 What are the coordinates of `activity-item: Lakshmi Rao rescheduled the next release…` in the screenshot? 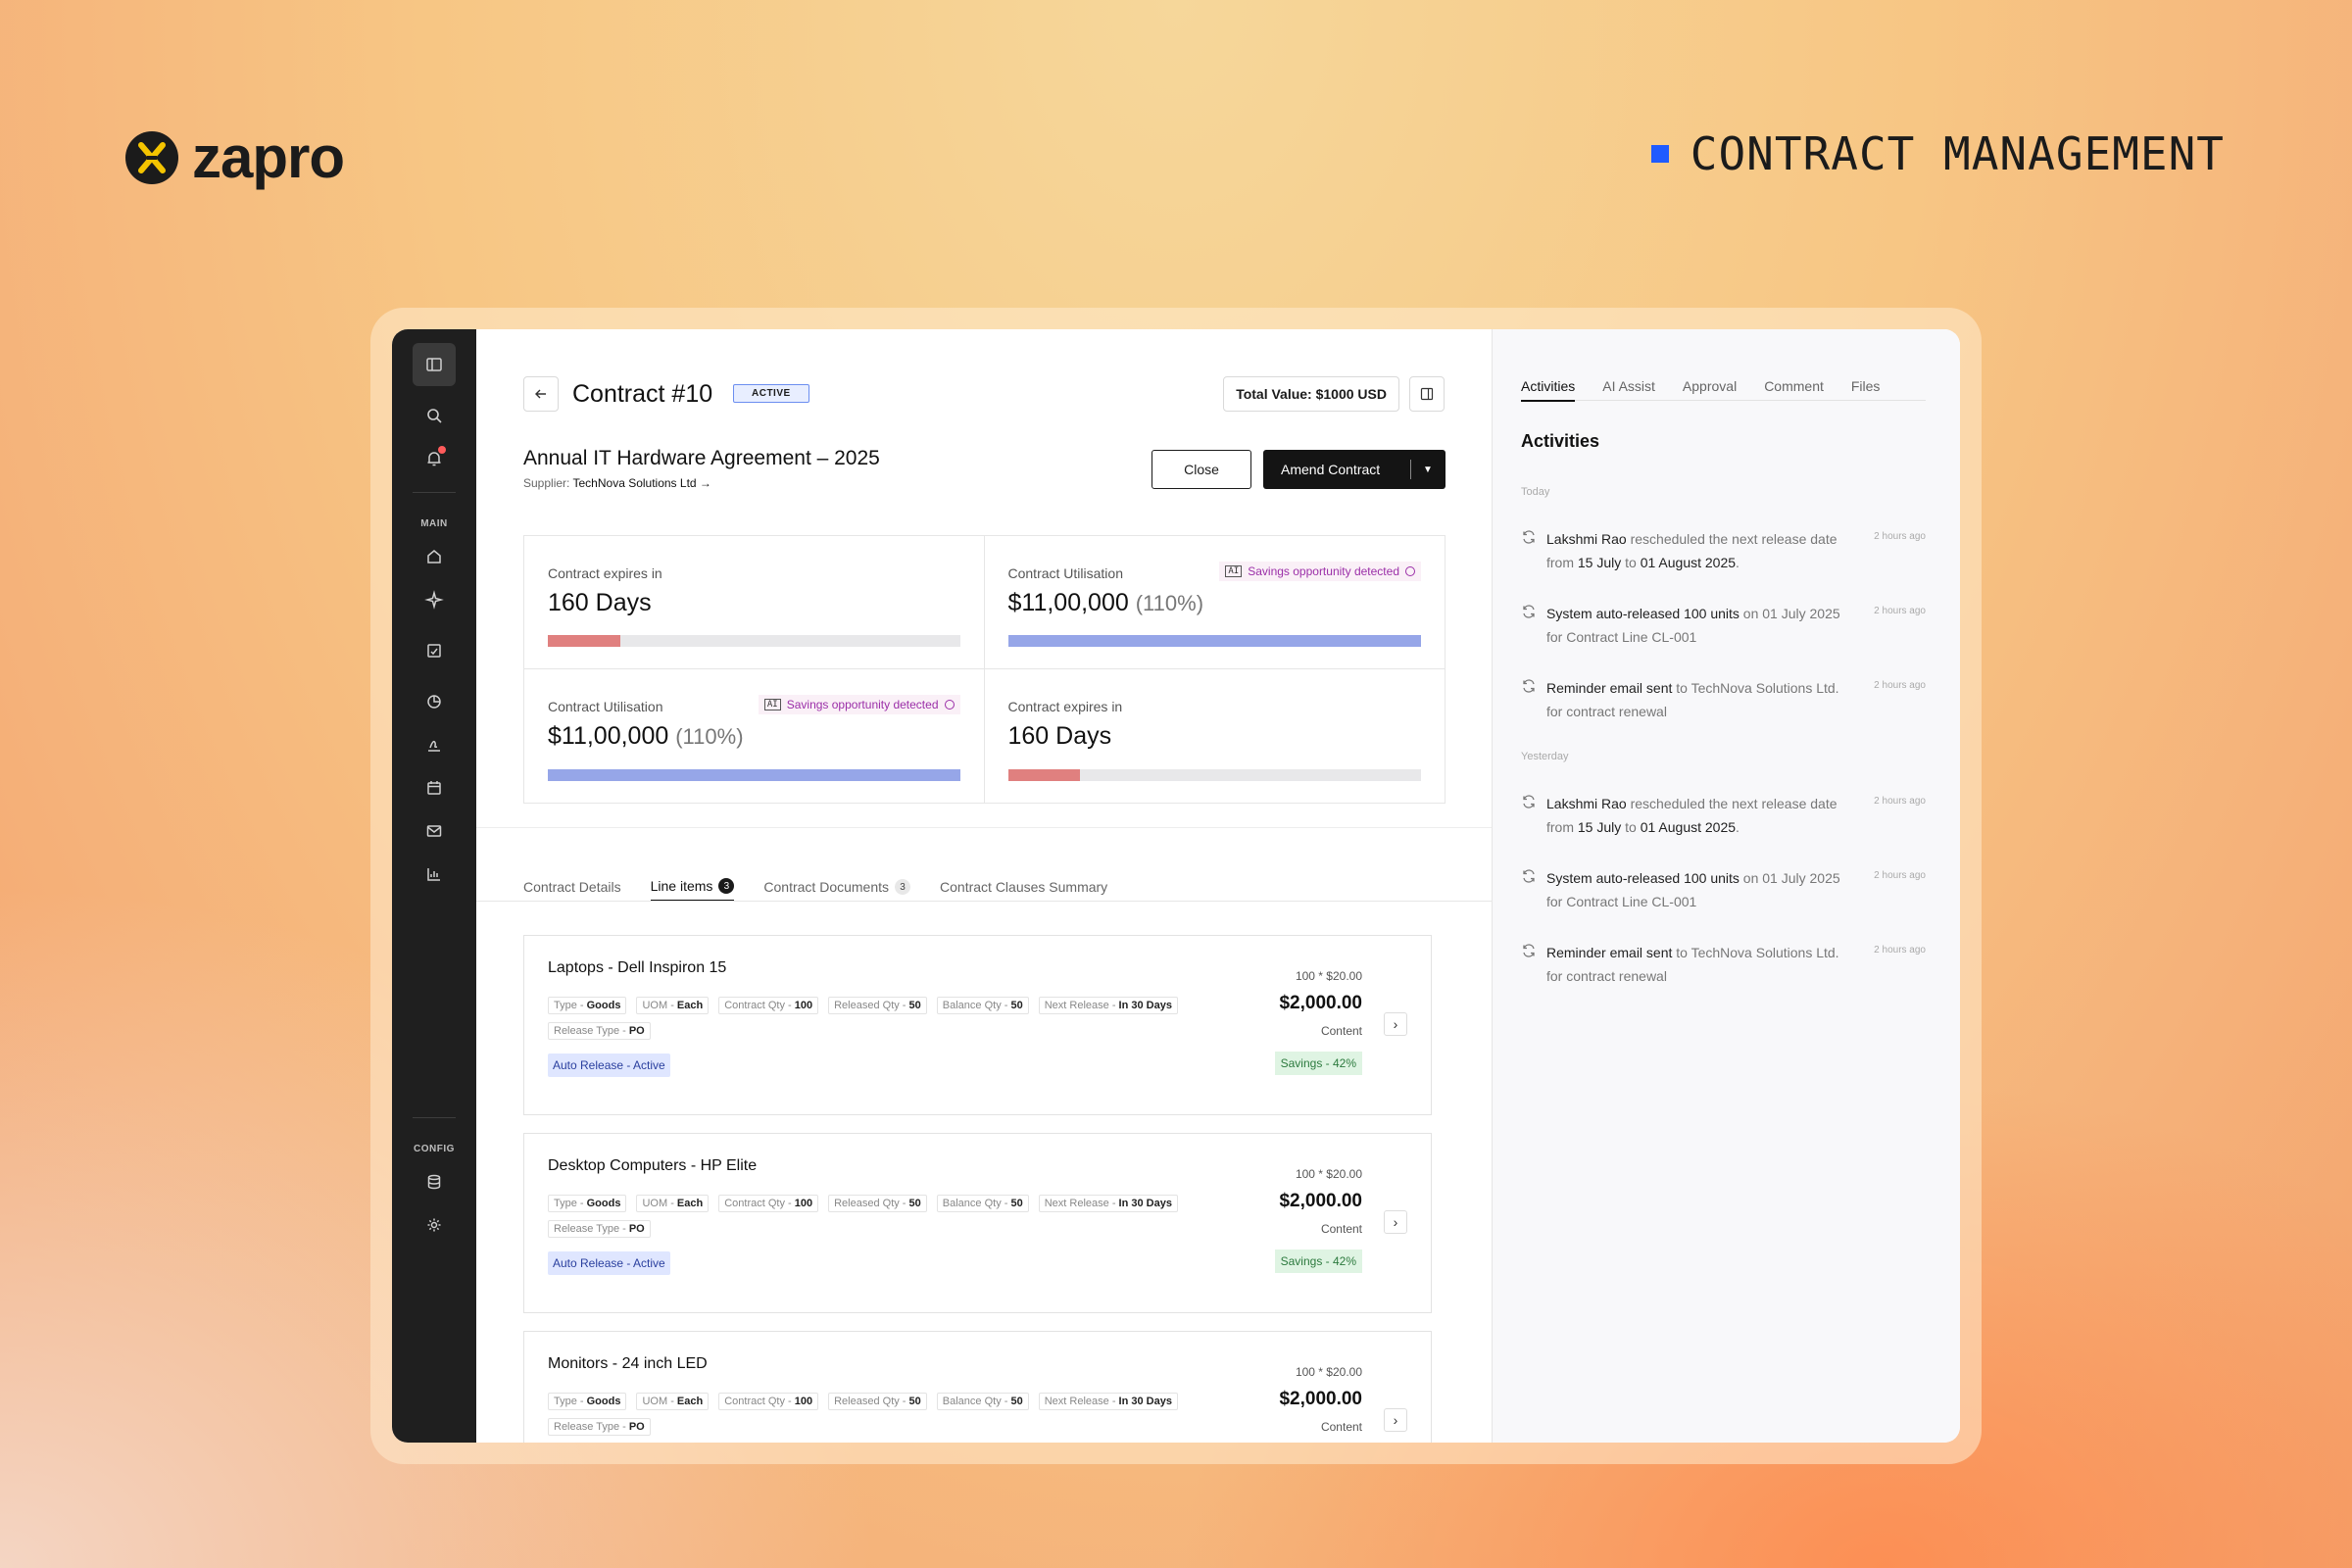 It's located at (1723, 550).